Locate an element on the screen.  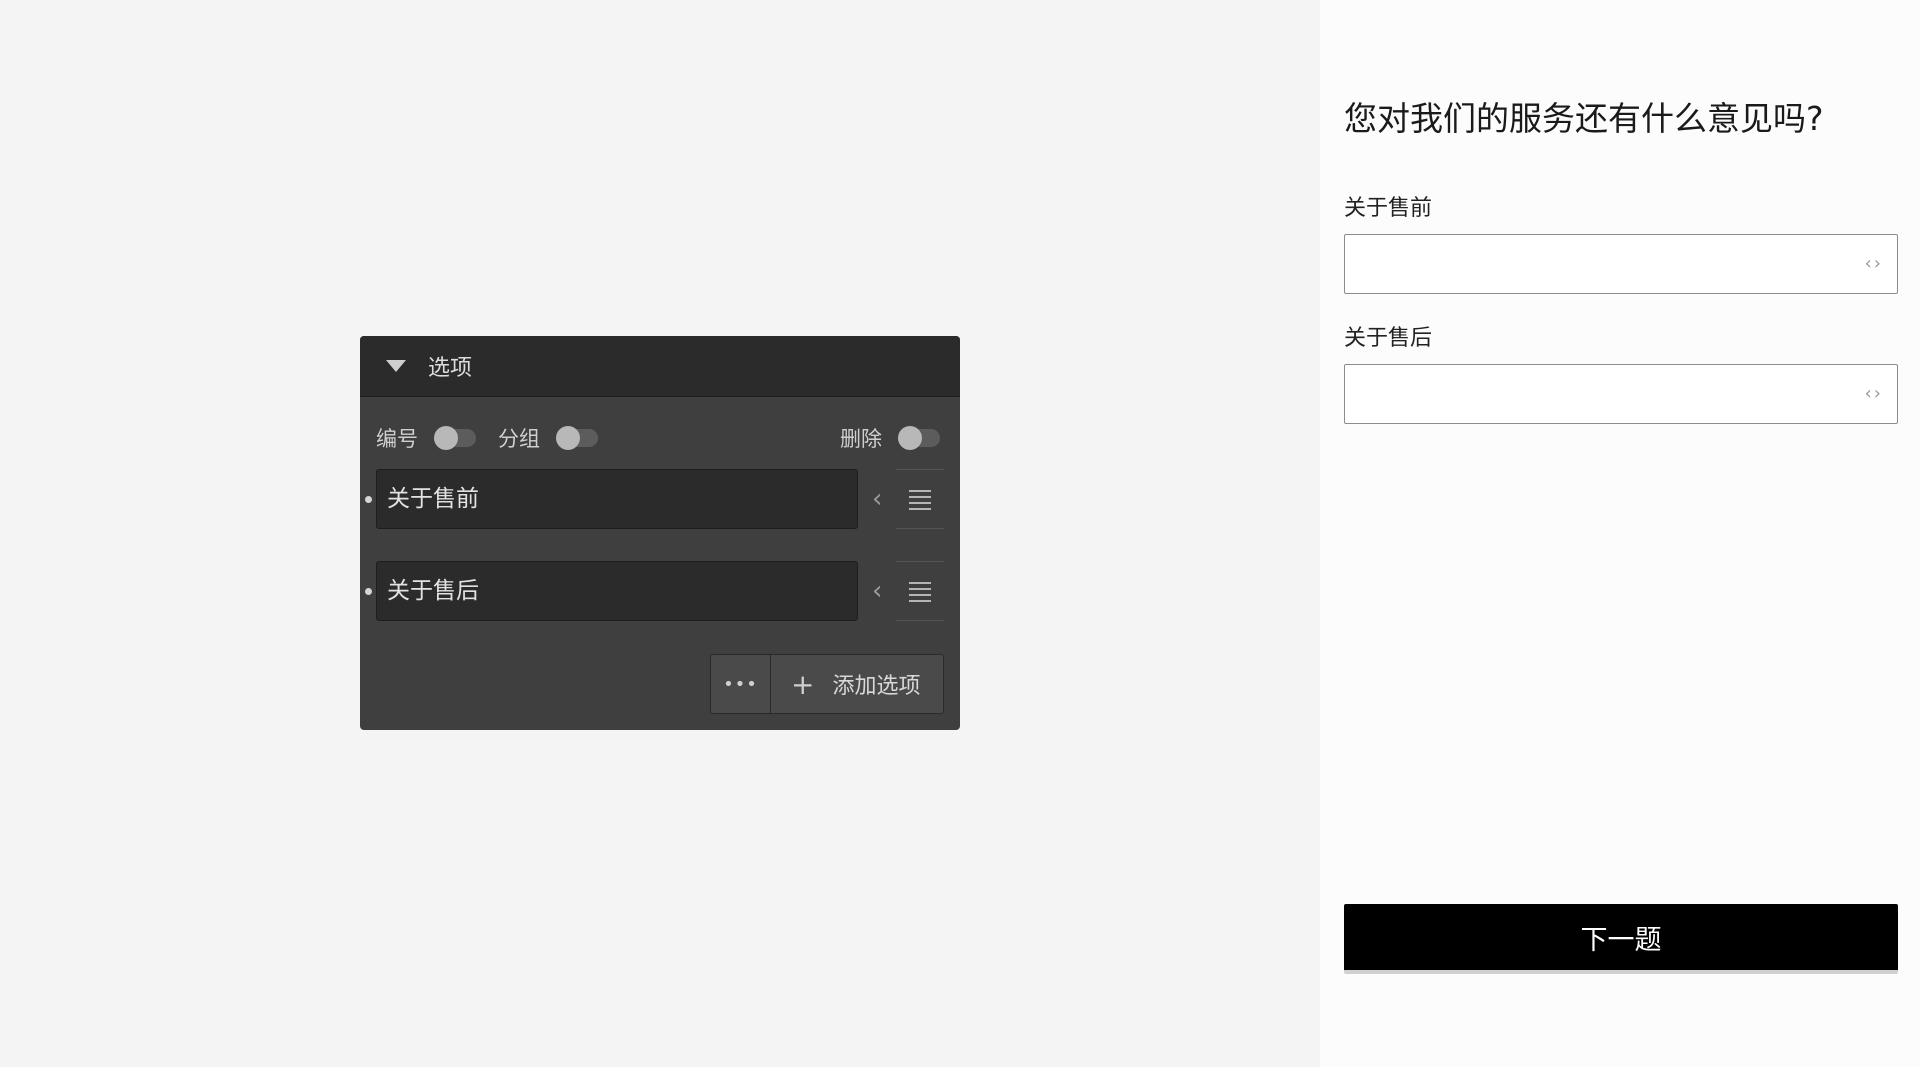
delete-toggle is located at coordinates (919, 438).